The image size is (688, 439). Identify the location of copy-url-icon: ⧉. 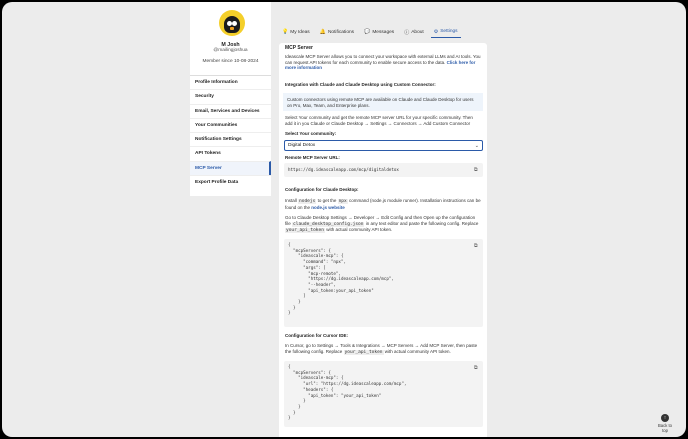
(476, 170).